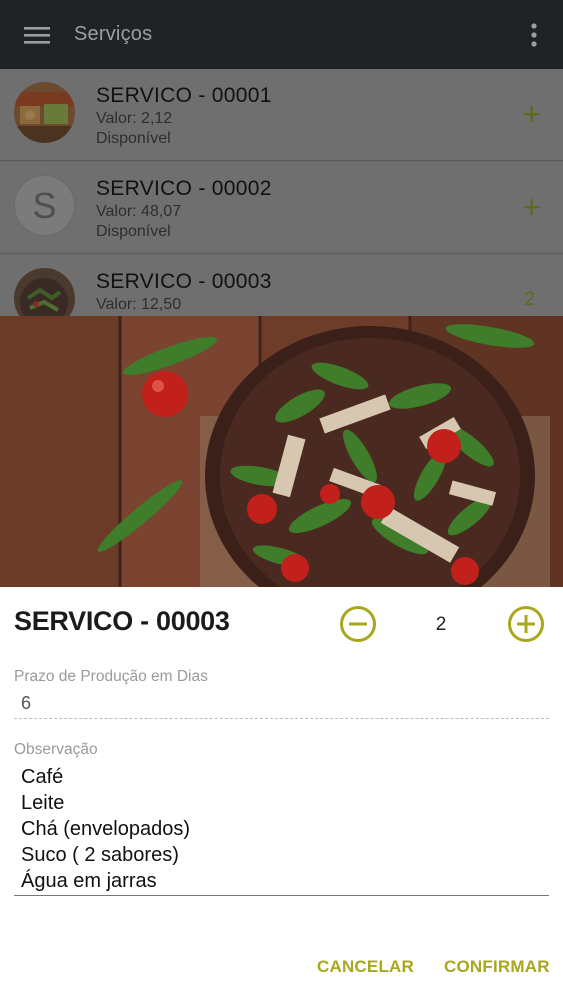 The width and height of the screenshot is (563, 1000). What do you see at coordinates (184, 281) in the screenshot?
I see `service-title: SERVICO - 00003` at bounding box center [184, 281].